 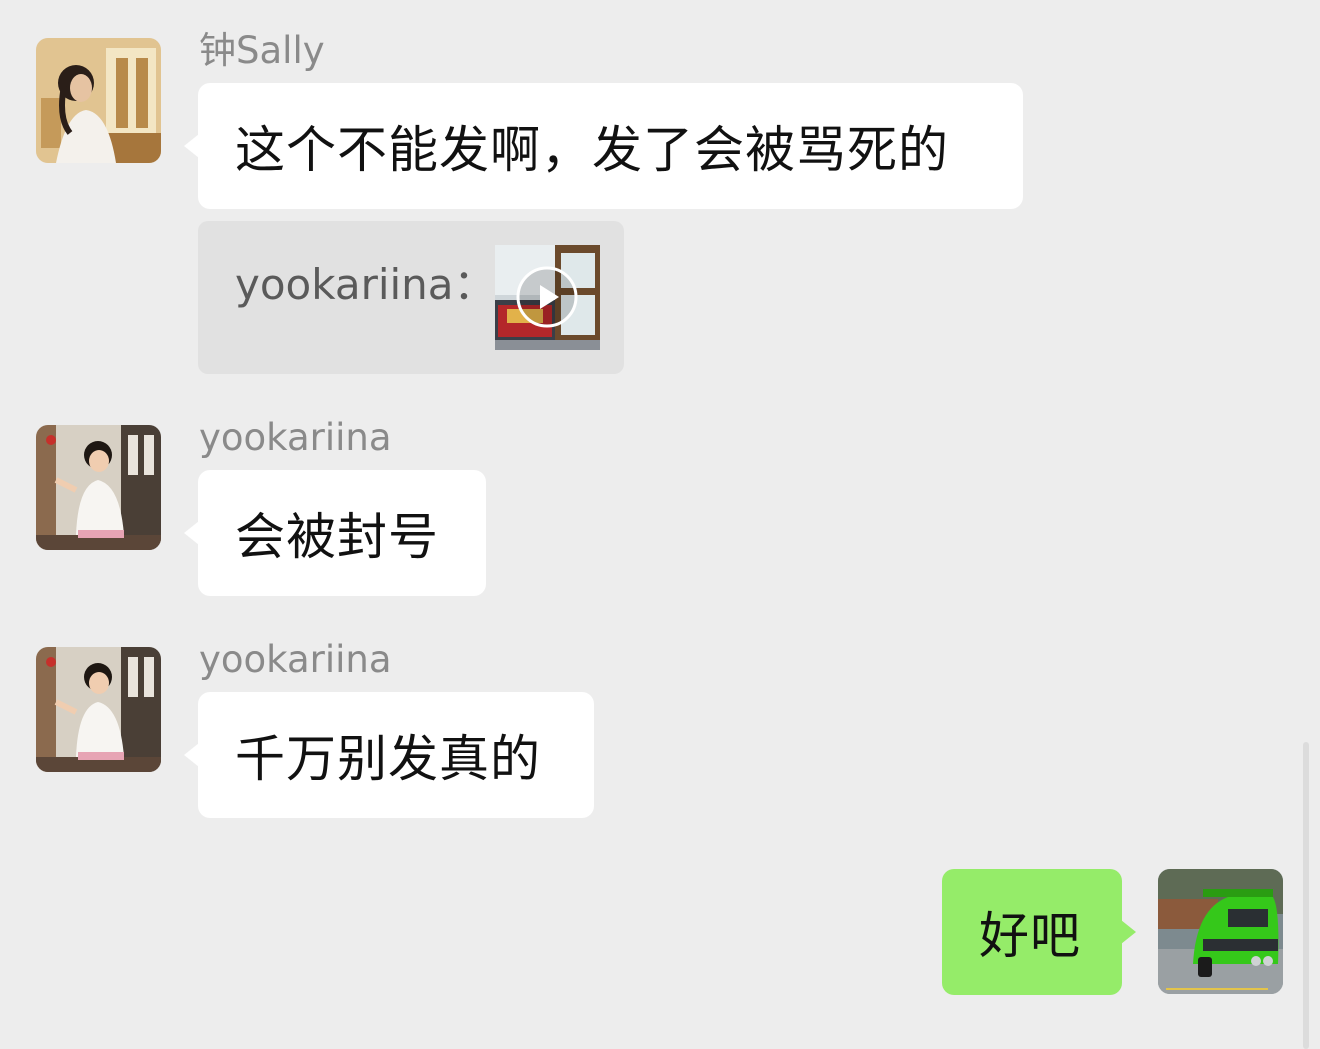 I want to click on quoted-message: yookariina：, so click(x=411, y=297).